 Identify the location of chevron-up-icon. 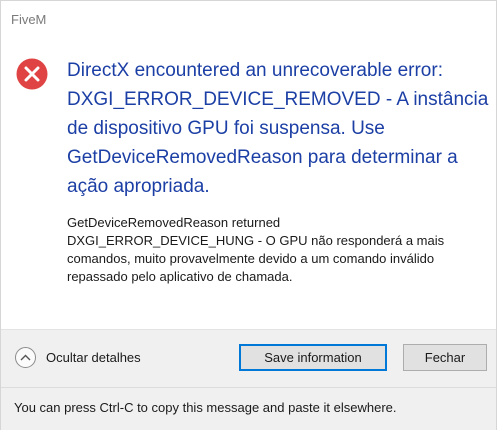
(25, 357).